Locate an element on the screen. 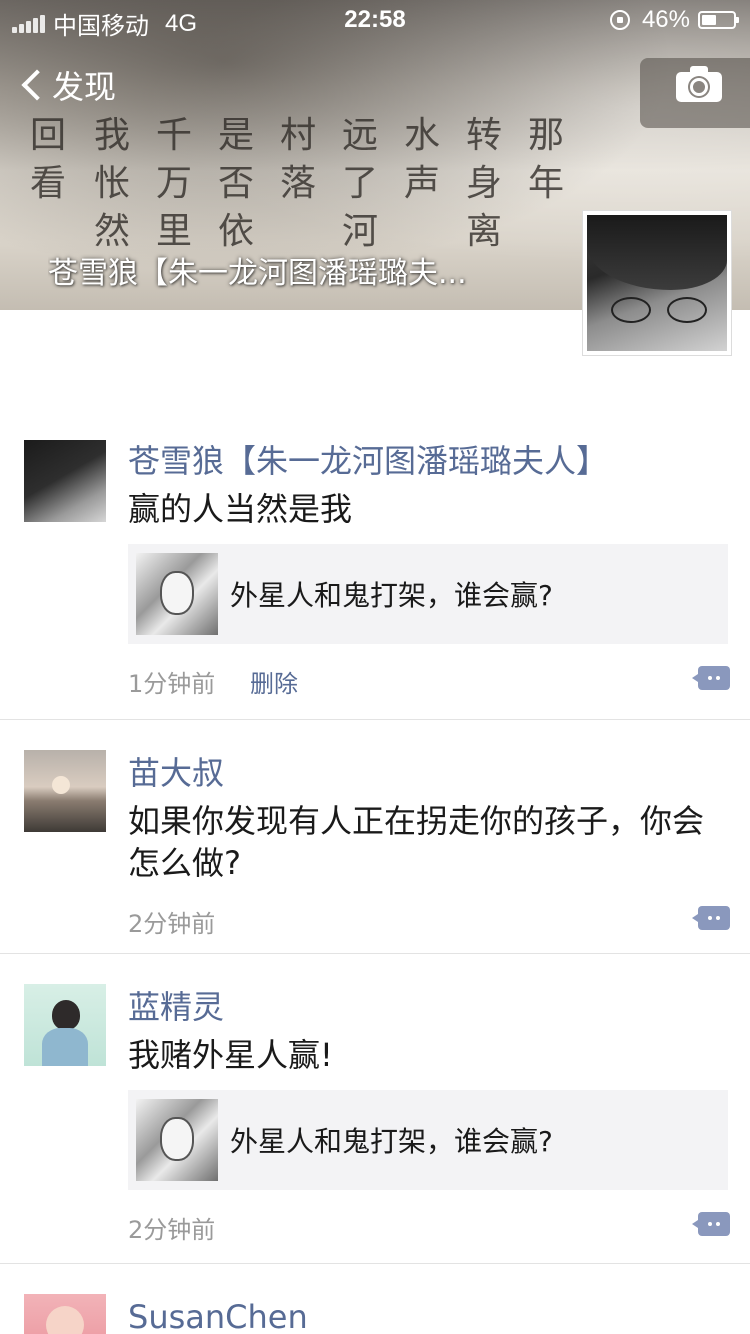  status-bar: 中国移动 4G 22:58 46% is located at coordinates (375, 20).